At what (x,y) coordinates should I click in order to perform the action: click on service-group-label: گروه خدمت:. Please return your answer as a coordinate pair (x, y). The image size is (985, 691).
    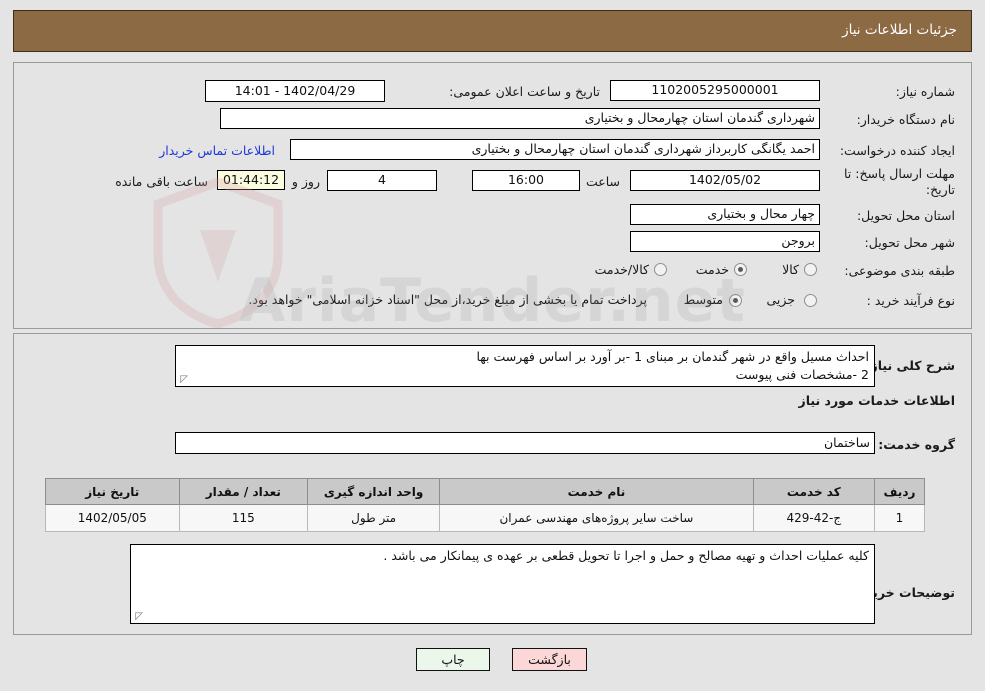
    Looking at the image, I should click on (916, 444).